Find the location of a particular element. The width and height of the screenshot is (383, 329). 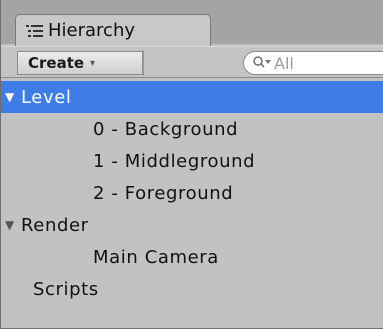

hierarchy-toolbar: Create ▾ All is located at coordinates (192, 62).